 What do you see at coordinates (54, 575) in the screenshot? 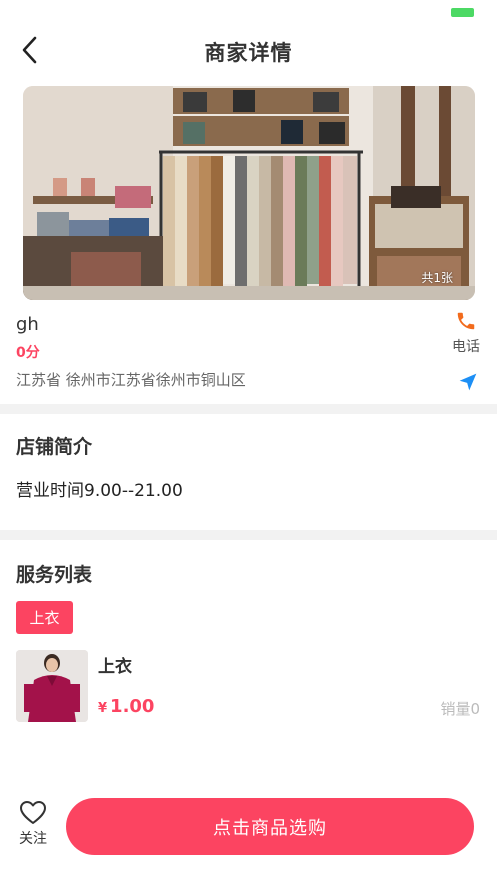
I see `services-section-title: 服务列表` at bounding box center [54, 575].